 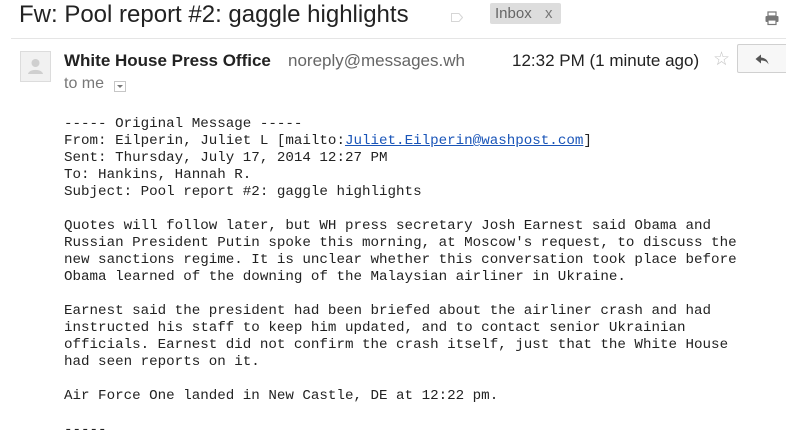 I want to click on inbox-label-chip: Inbox x, so click(x=525, y=13).